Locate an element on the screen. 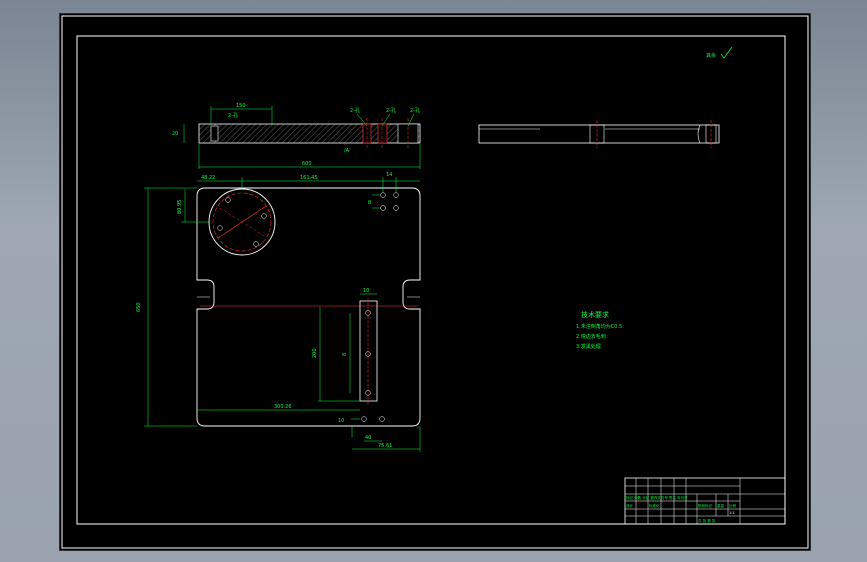 The image size is (867, 562). technical-notes: 技术要求 1.未注倒角均为C0.5. 2.锐边去毛刺. 3.发黑处理. is located at coordinates (600, 330).